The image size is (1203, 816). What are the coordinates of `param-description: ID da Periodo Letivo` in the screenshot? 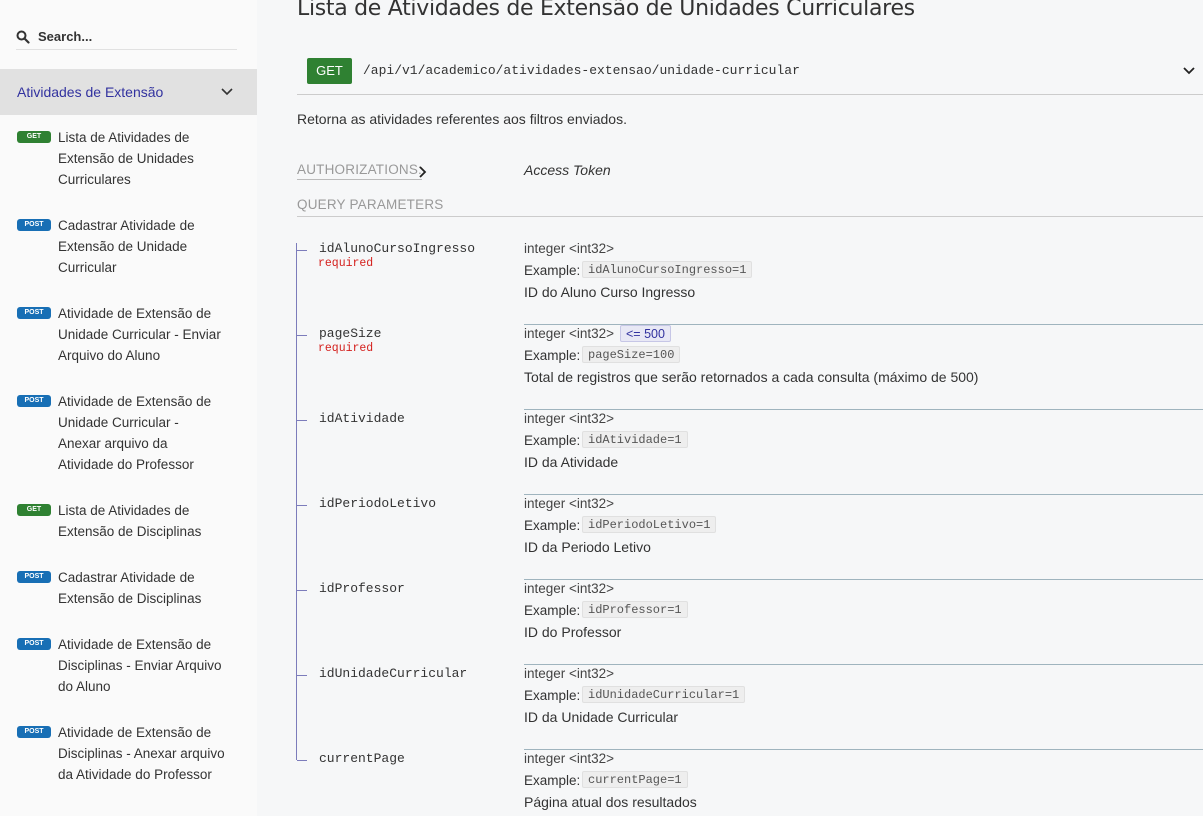 It's located at (587, 547).